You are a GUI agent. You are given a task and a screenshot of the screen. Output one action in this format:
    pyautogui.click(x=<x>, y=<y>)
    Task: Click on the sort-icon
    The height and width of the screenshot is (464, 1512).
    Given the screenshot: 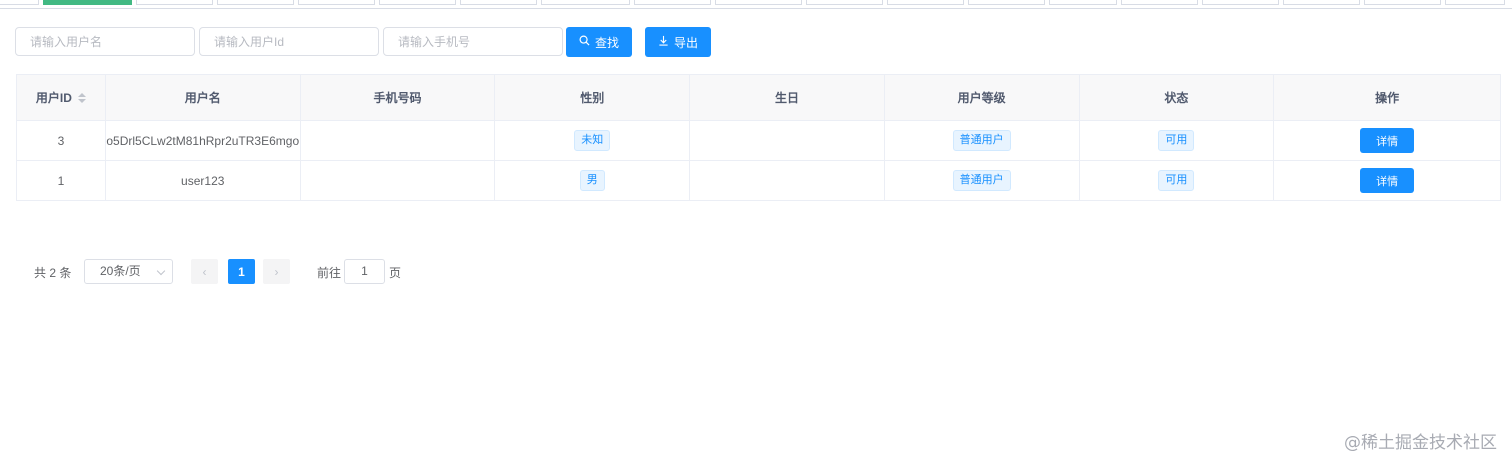 What is the action you would take?
    pyautogui.click(x=81, y=97)
    